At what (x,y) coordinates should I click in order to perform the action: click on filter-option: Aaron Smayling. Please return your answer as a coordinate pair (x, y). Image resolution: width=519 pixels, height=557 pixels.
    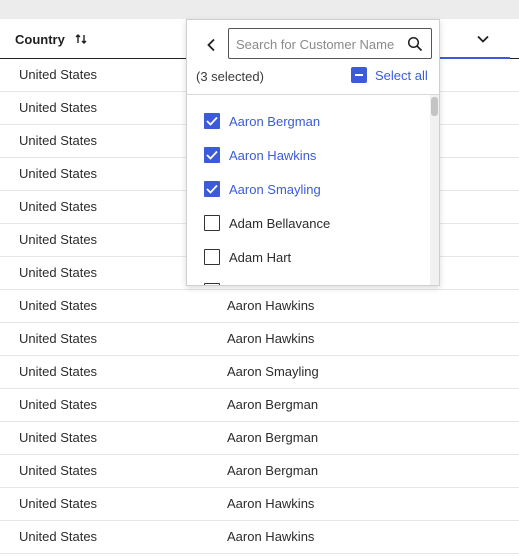
    Looking at the image, I should click on (309, 189).